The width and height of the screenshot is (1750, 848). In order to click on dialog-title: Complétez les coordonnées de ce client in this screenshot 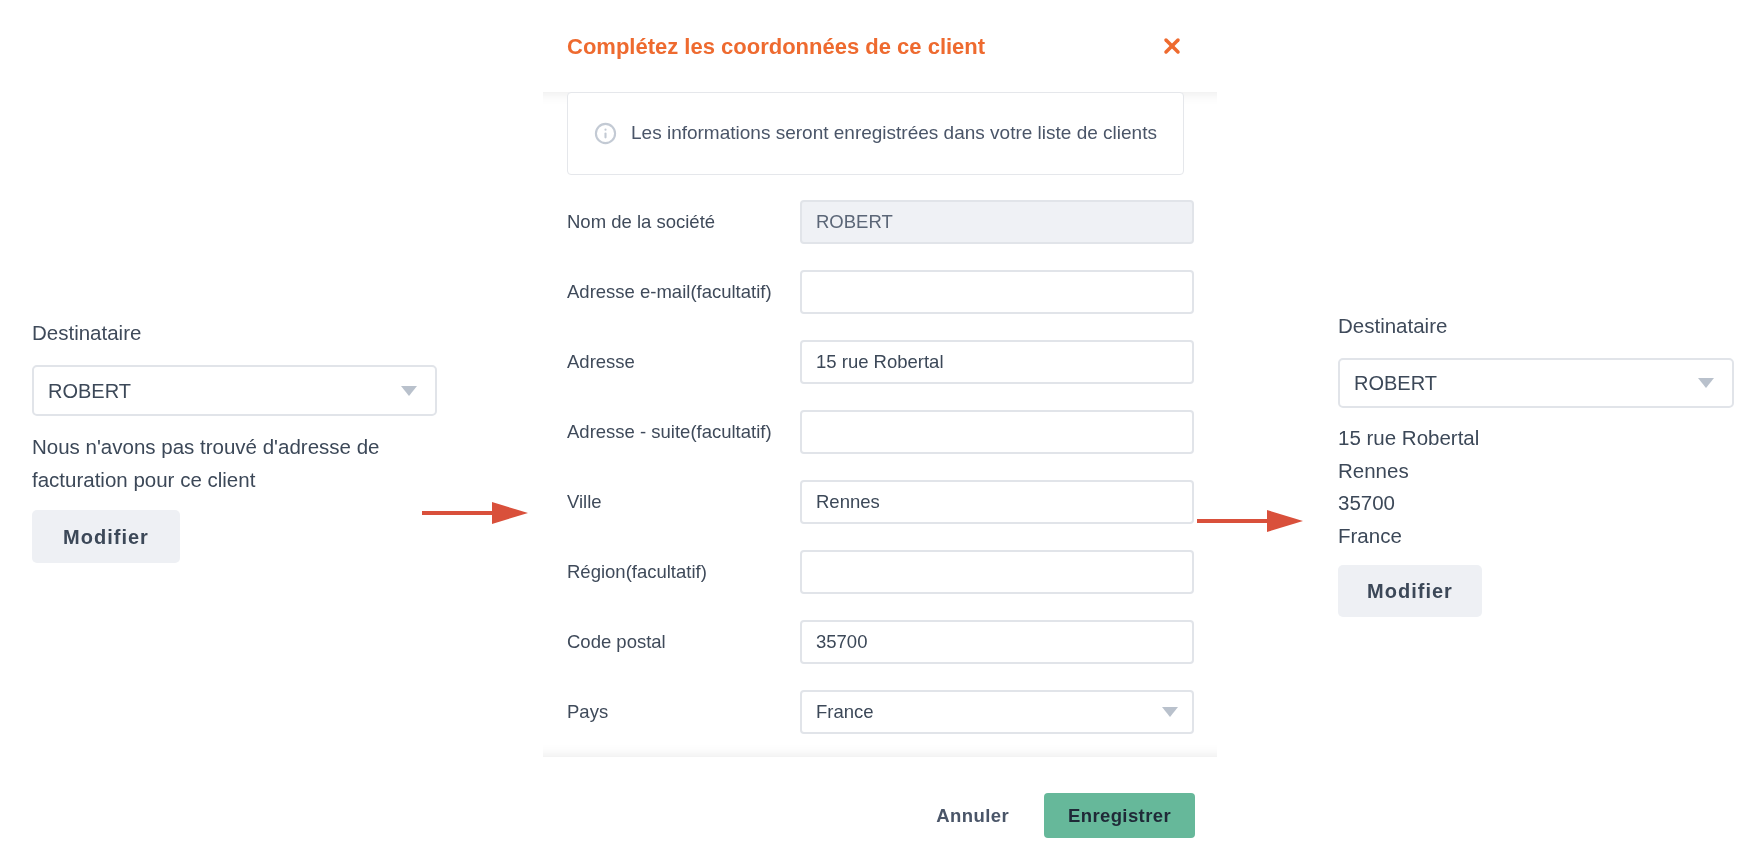, I will do `click(776, 46)`.